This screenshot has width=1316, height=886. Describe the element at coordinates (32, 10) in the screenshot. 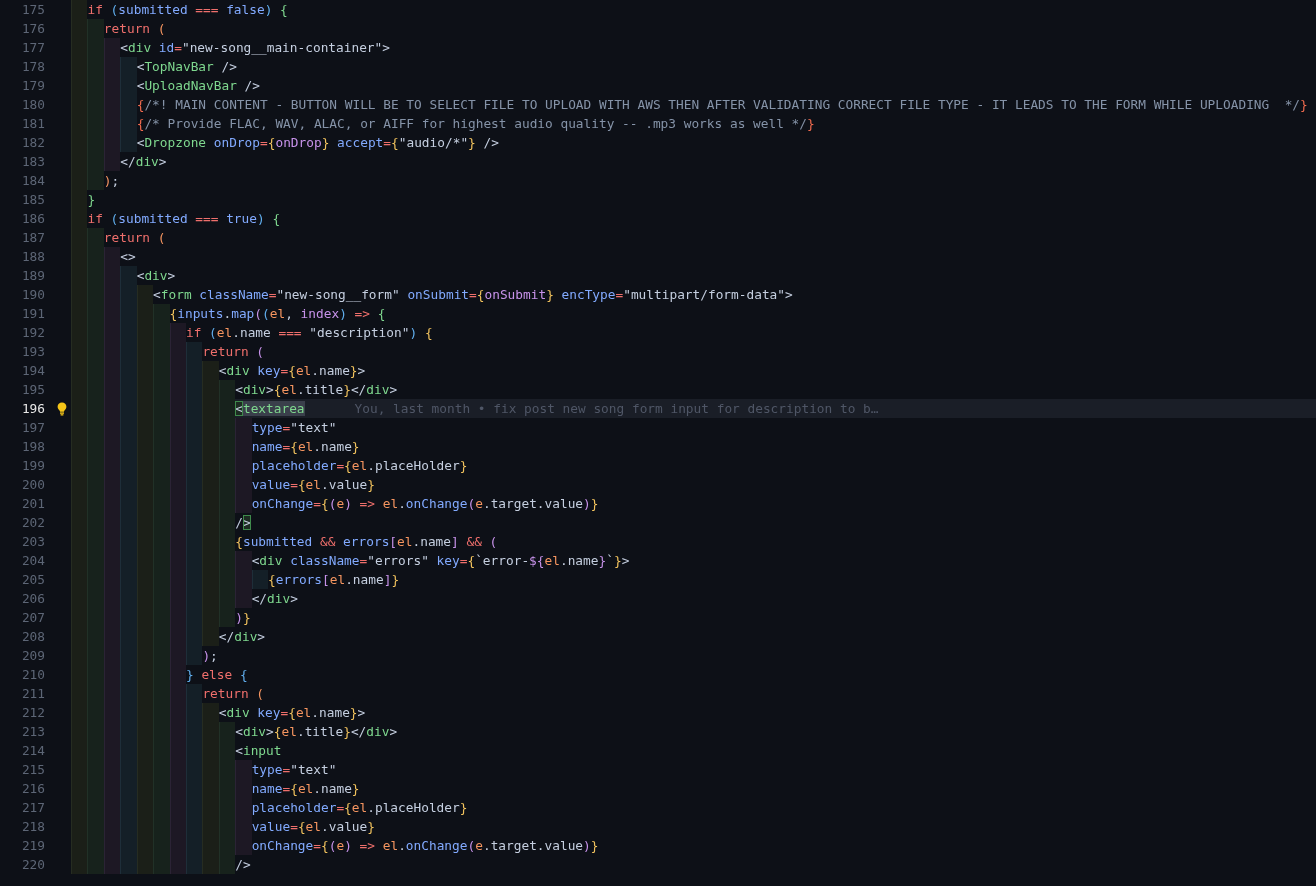

I see `line-number: 175` at that location.